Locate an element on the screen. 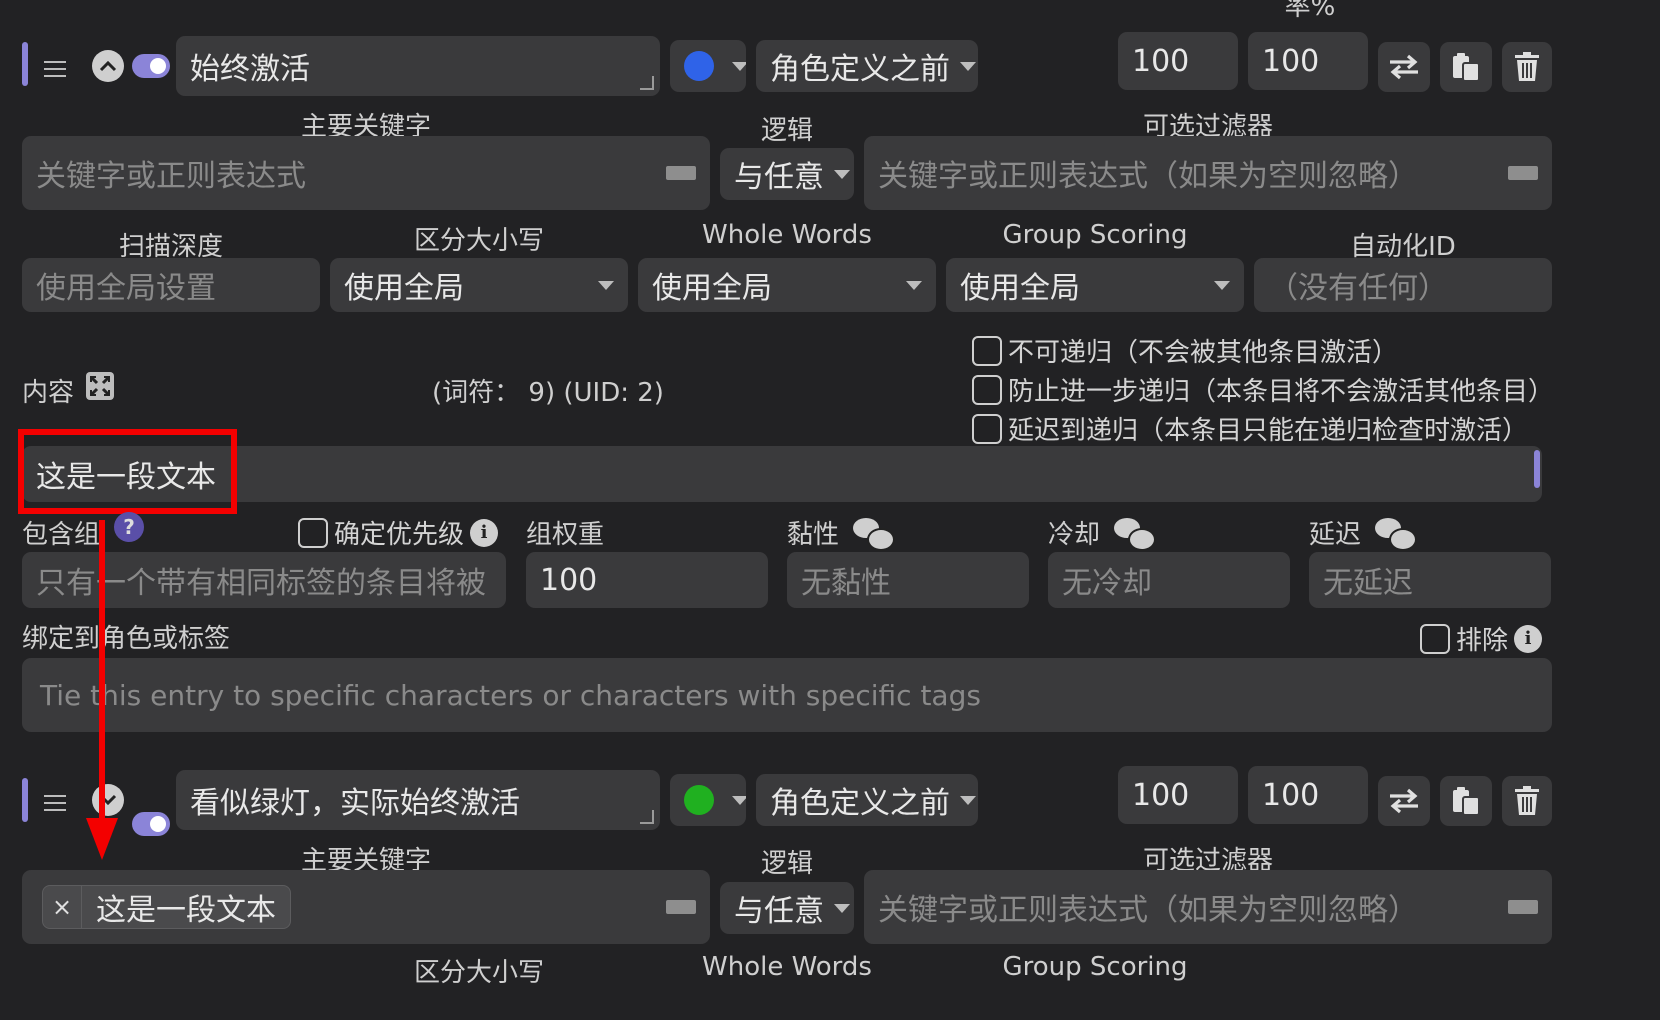 Image resolution: width=1660 pixels, height=1020 pixels. priority-label: 确定优先级 is located at coordinates (399, 535).